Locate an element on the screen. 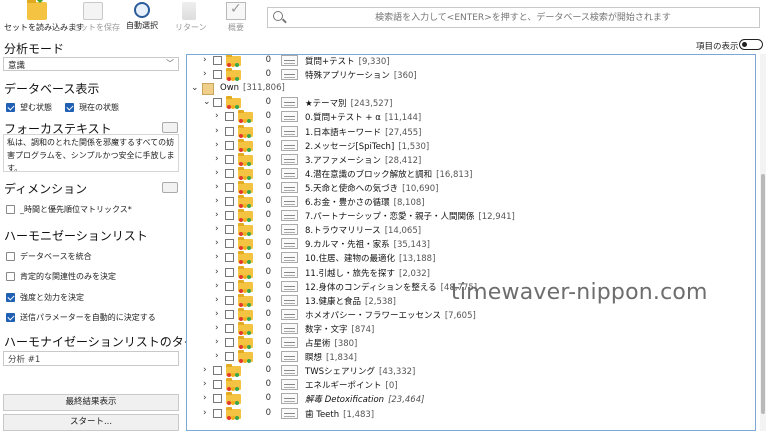  vertical-scrollbar is located at coordinates (763, 242).